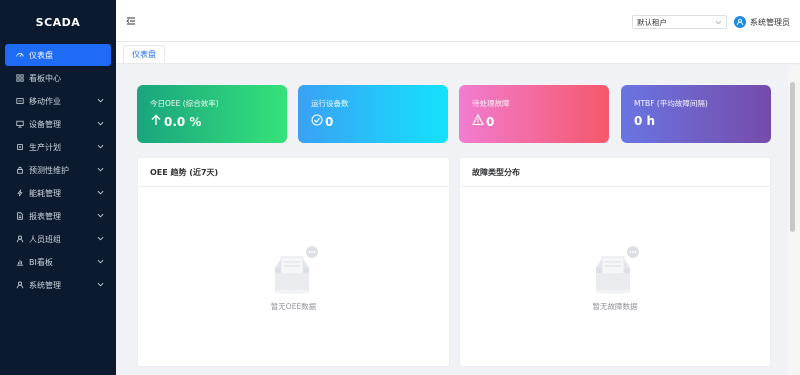 The height and width of the screenshot is (375, 800). Describe the element at coordinates (20, 216) in the screenshot. I see `document-icon` at that location.